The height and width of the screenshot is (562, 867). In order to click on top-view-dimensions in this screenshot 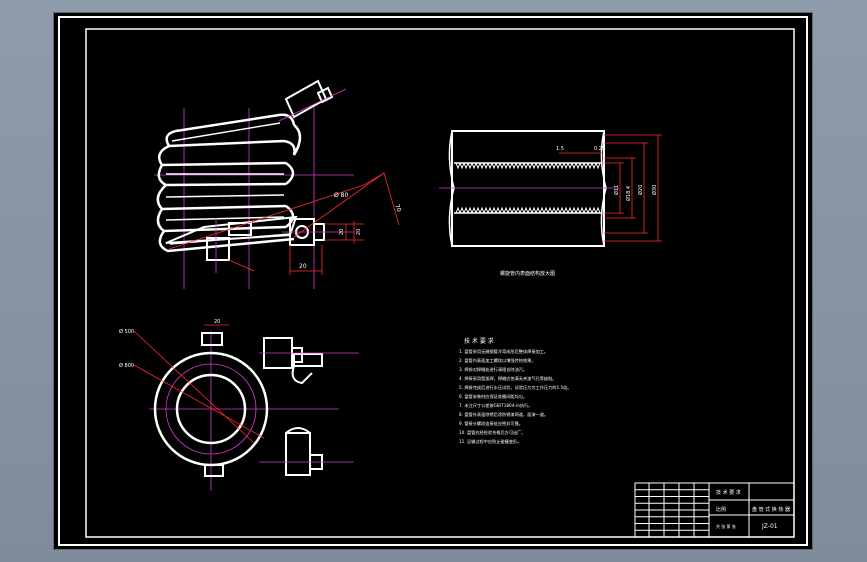, I will do `click(199, 384)`.